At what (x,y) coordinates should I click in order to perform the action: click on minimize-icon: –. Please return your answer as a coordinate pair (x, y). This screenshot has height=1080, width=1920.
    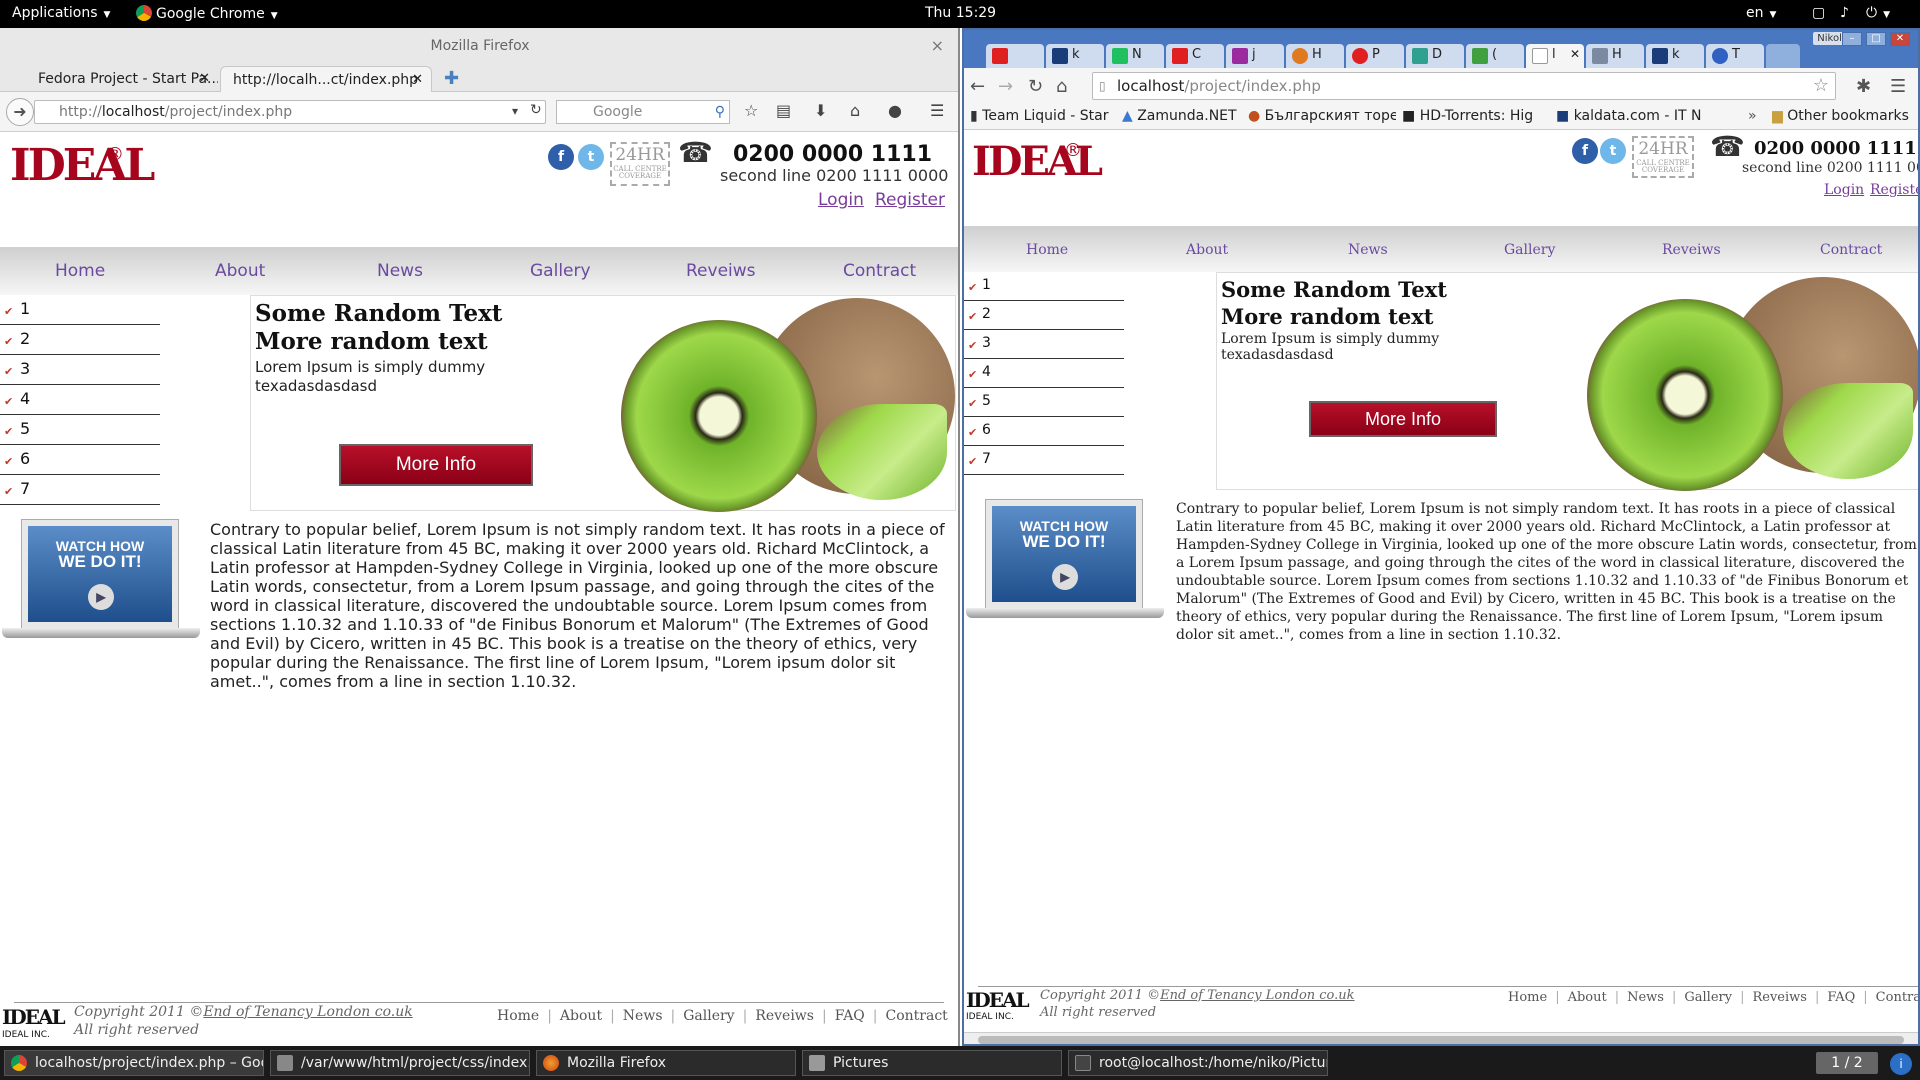
    Looking at the image, I should click on (1852, 39).